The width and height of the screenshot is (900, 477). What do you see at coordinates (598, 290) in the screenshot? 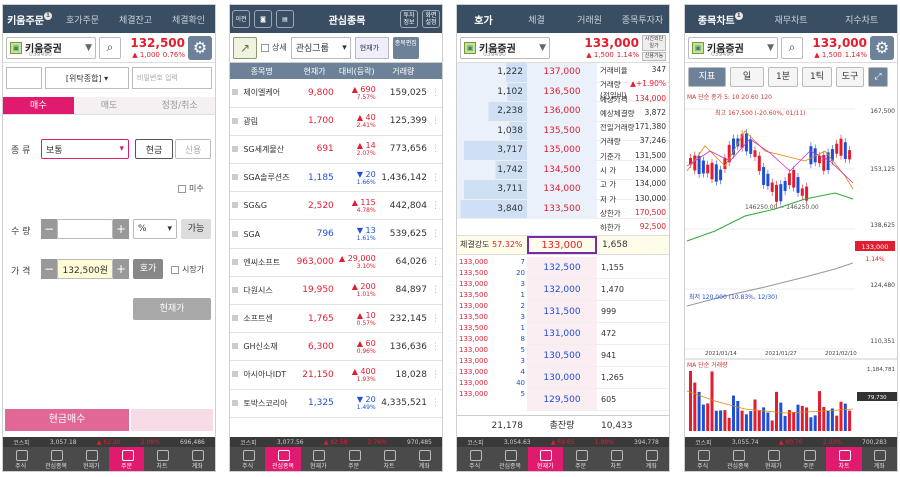
I see `bid-row: 132,000 1,470` at bounding box center [598, 290].